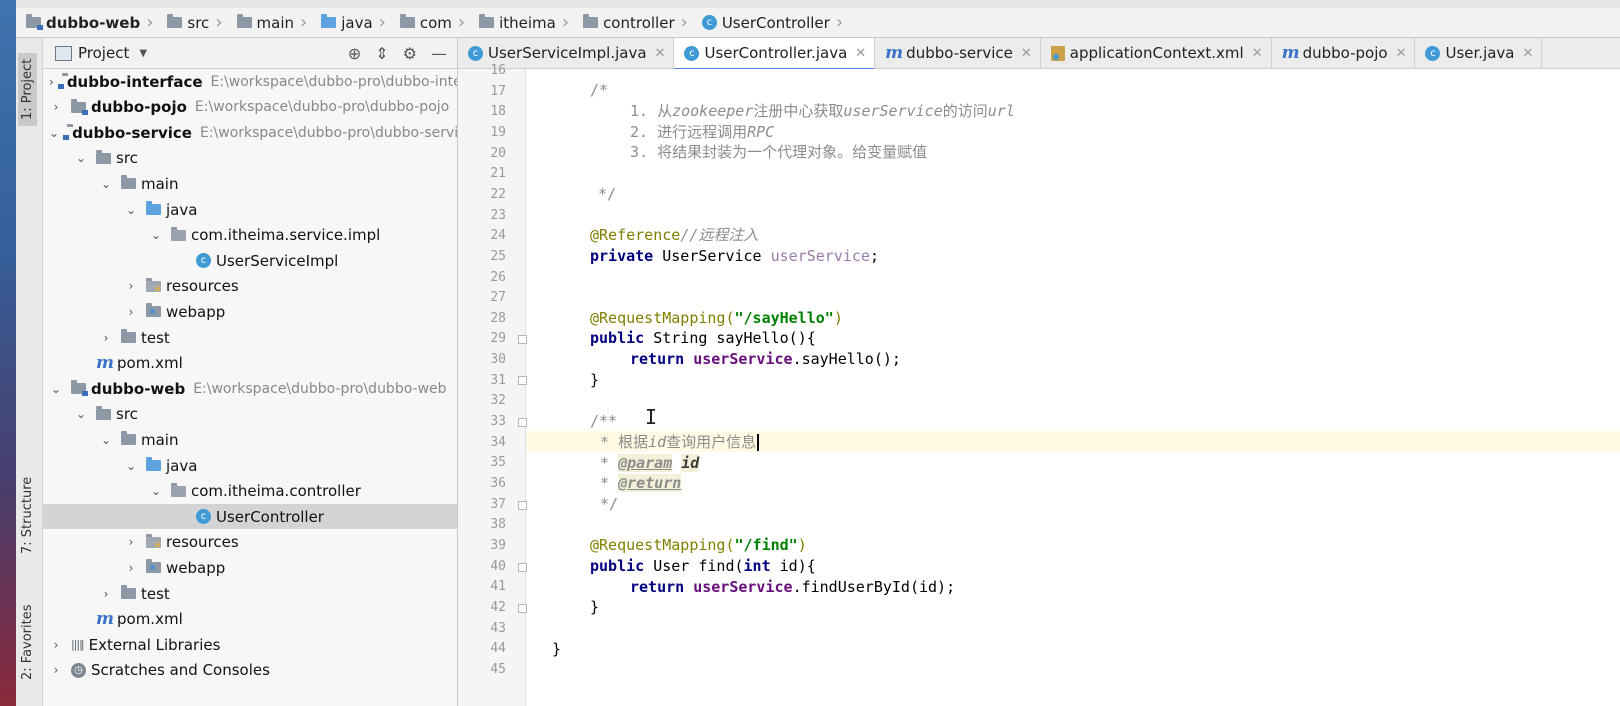 The image size is (1620, 706). What do you see at coordinates (27, 89) in the screenshot?
I see `tab-project-toolwindow: 1: Project` at bounding box center [27, 89].